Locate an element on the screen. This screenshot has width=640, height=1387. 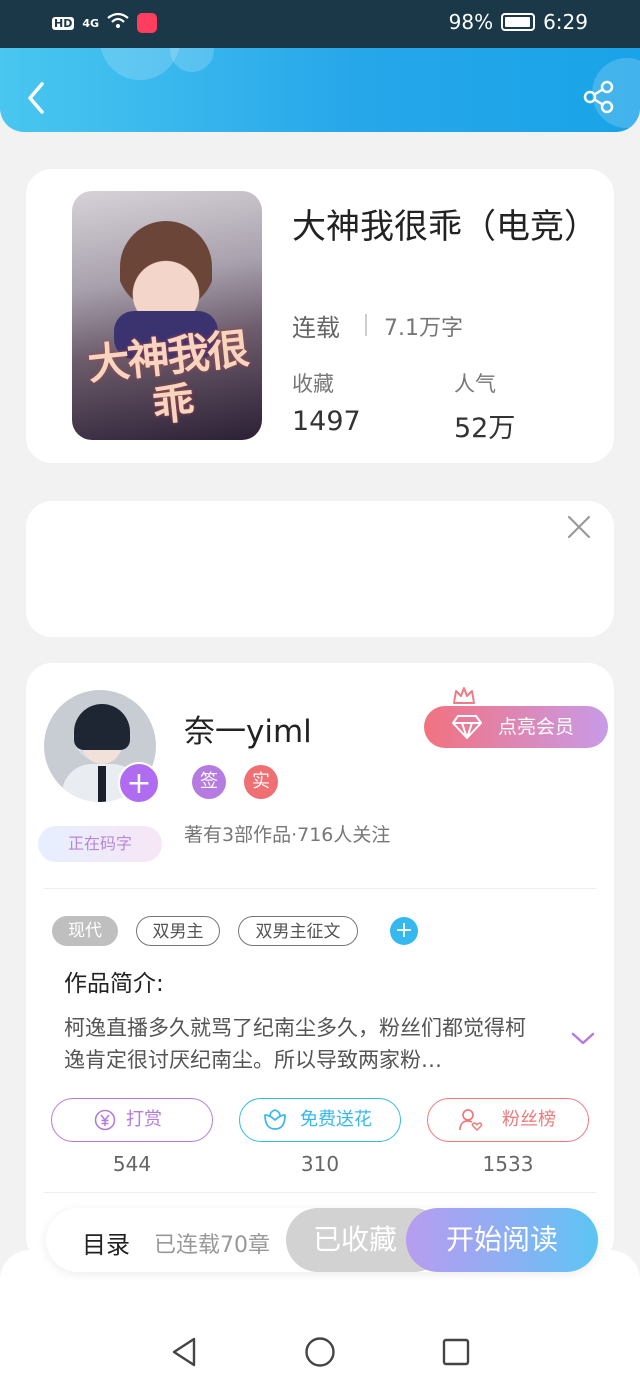
tag-contest: 双男主征文 is located at coordinates (298, 931).